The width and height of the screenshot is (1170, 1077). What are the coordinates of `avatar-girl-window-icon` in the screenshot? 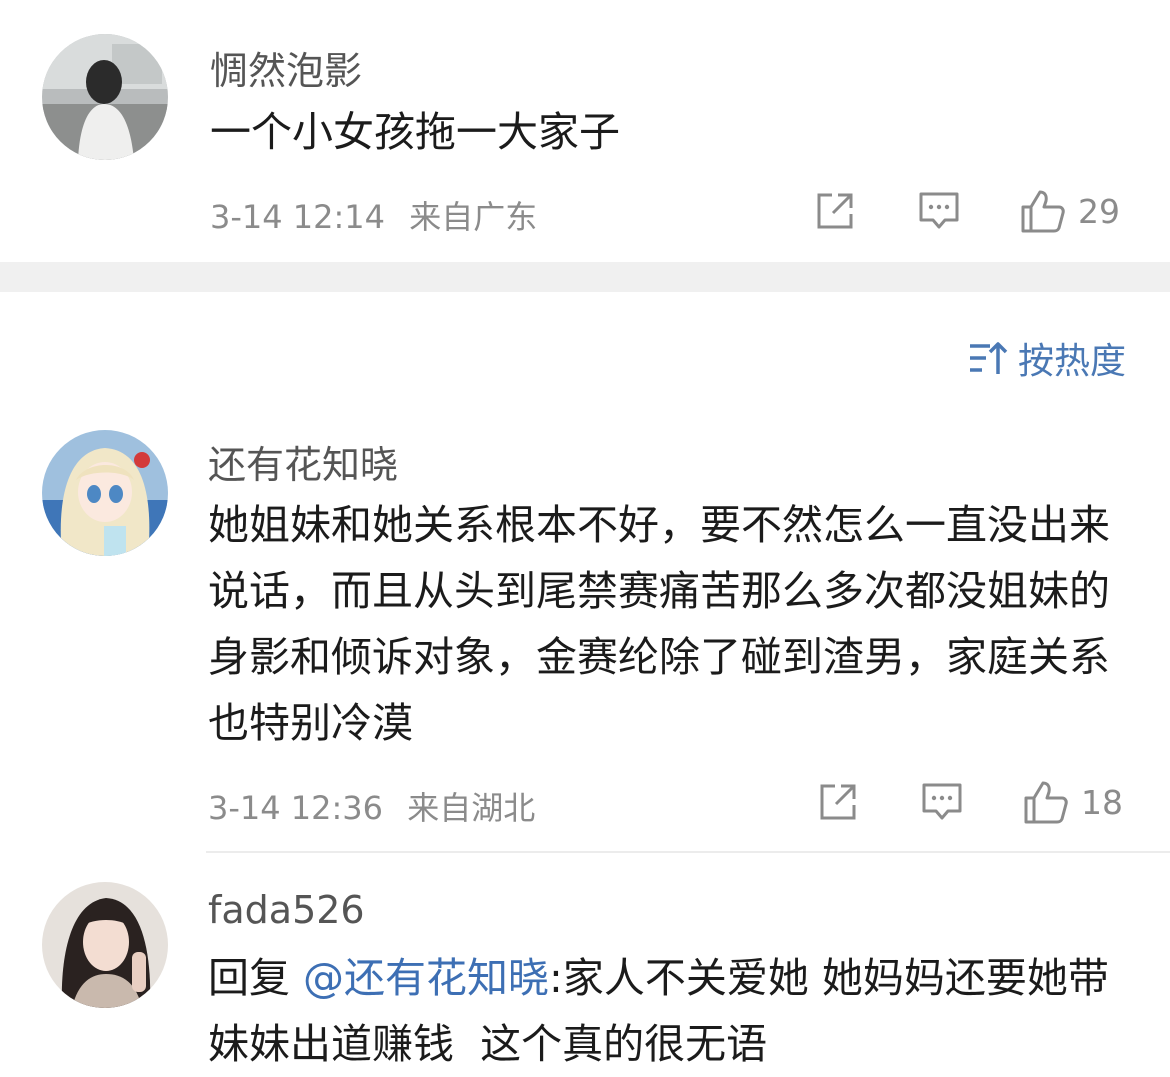 It's located at (105, 97).